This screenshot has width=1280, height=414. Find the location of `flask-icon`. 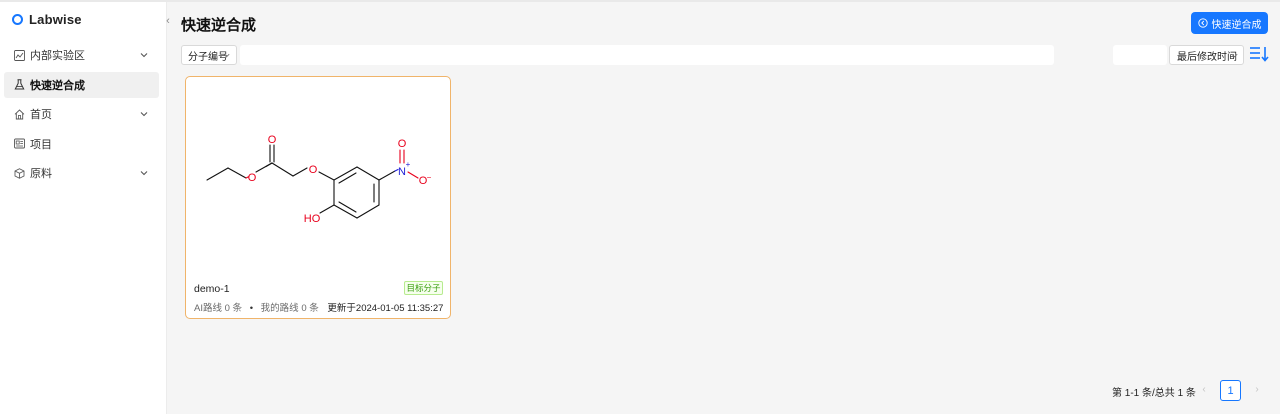

flask-icon is located at coordinates (19, 84).